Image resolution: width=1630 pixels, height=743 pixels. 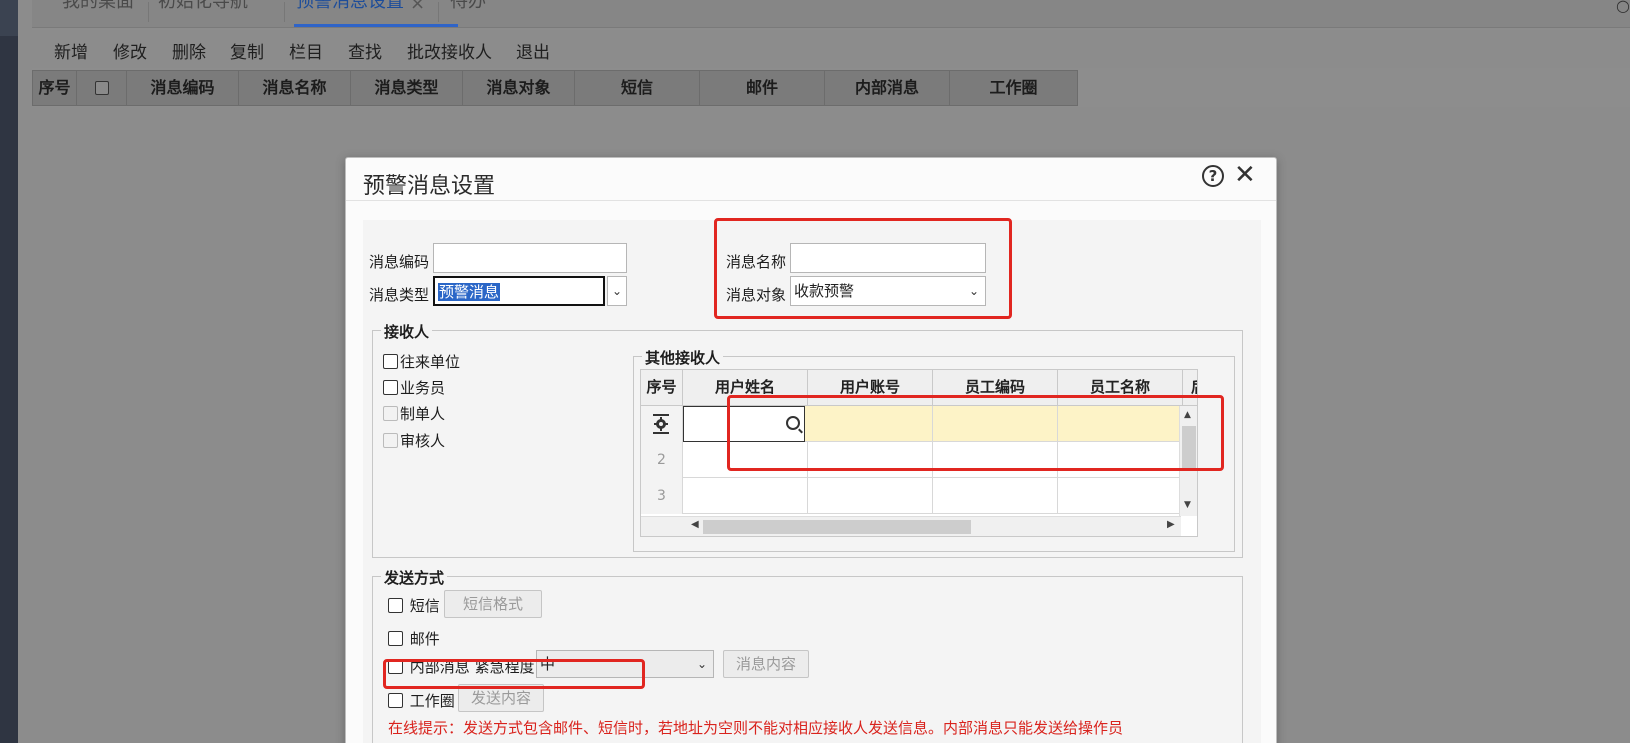 I want to click on delete-button: 删除, so click(x=189, y=50).